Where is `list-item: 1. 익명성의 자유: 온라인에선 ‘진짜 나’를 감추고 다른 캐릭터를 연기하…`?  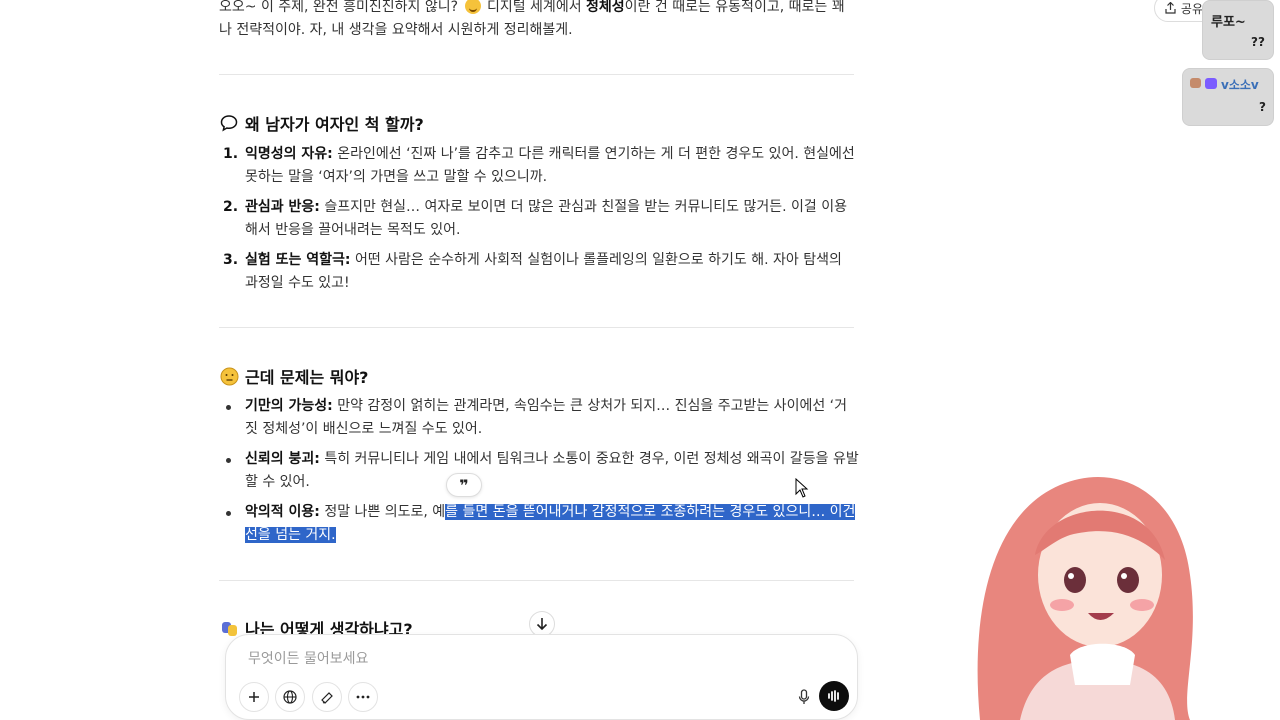 list-item: 1. 익명성의 자유: 온라인에선 ‘진짜 나’를 감추고 다른 캐릭터를 연기하… is located at coordinates (539, 165).